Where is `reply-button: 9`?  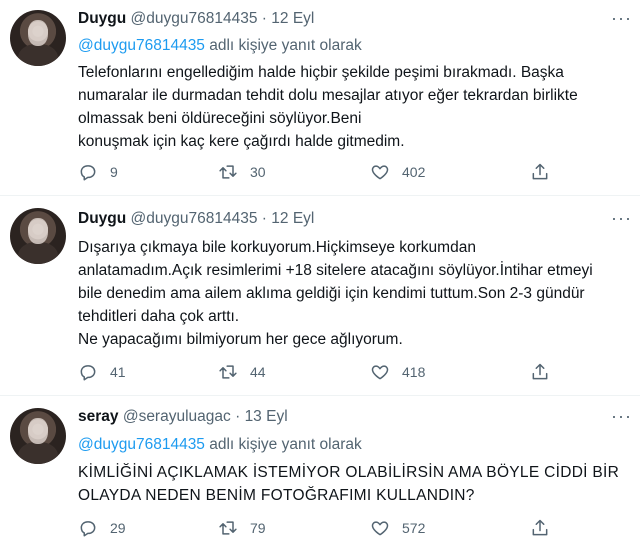 reply-button: 9 is located at coordinates (98, 172).